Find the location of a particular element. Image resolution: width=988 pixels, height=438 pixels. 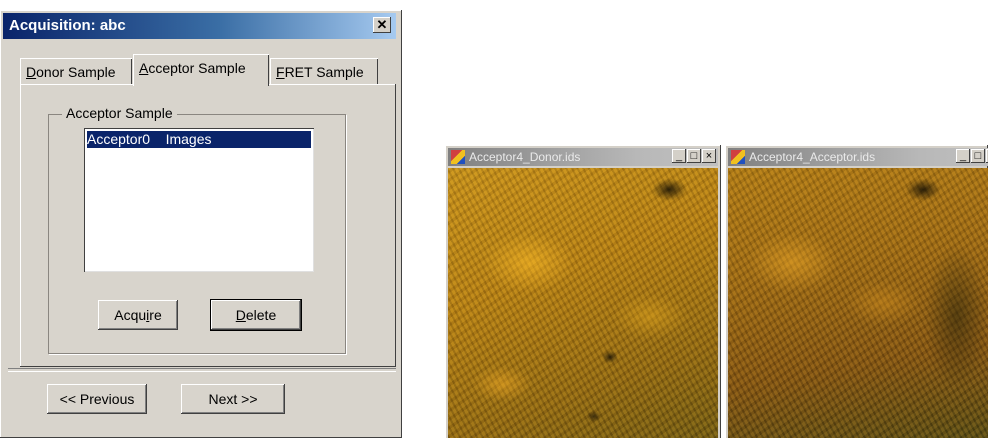

tab-fret-sample: FRET Sample is located at coordinates (324, 71).